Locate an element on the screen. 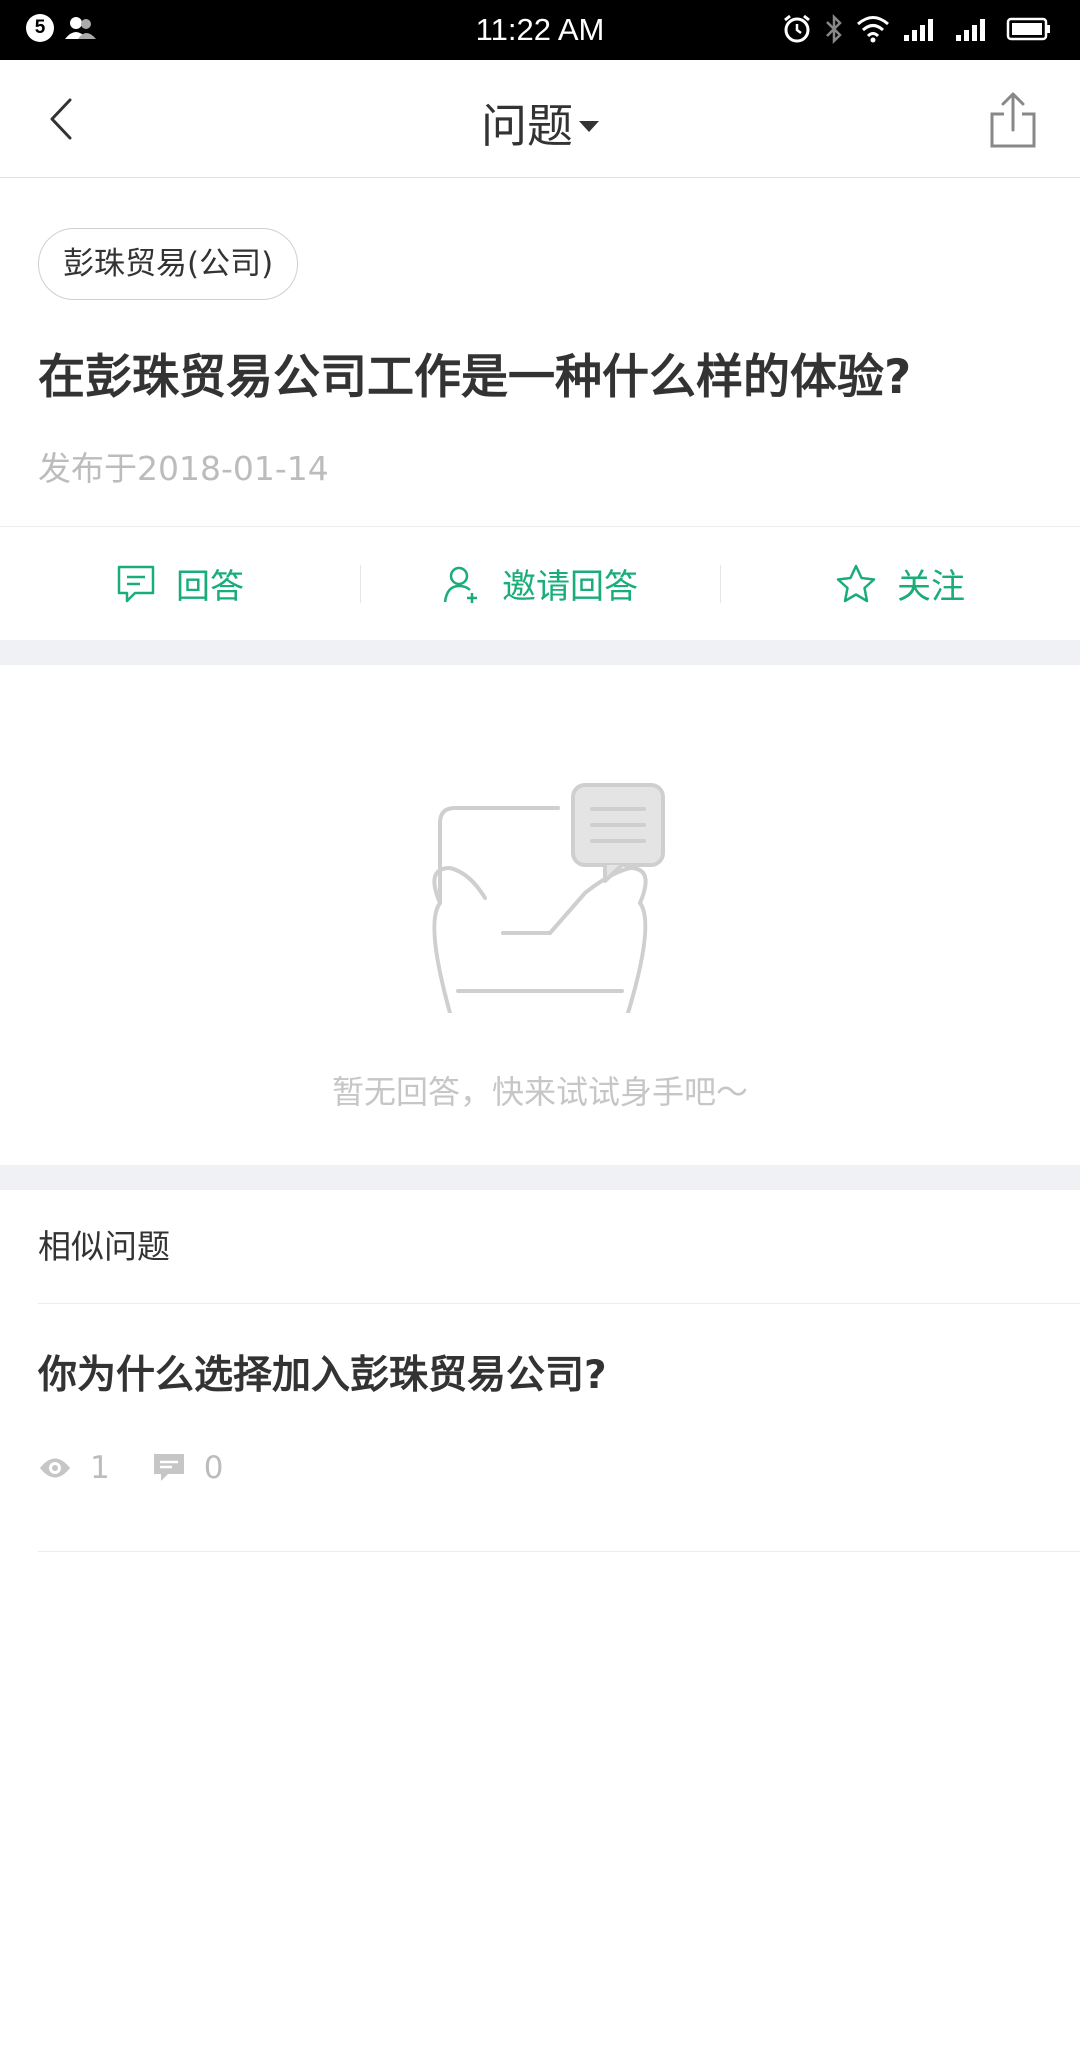 Image resolution: width=1080 pixels, height=2060 pixels. page-title-dropdown: 问题 is located at coordinates (540, 123).